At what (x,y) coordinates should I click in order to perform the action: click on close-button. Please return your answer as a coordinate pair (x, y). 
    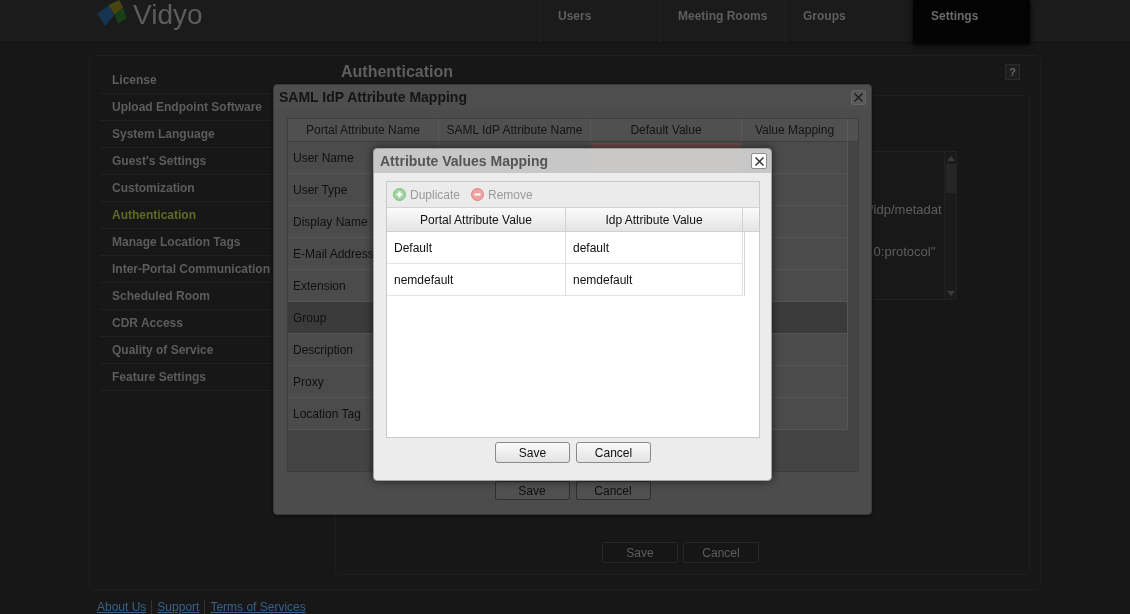
    Looking at the image, I should click on (759, 161).